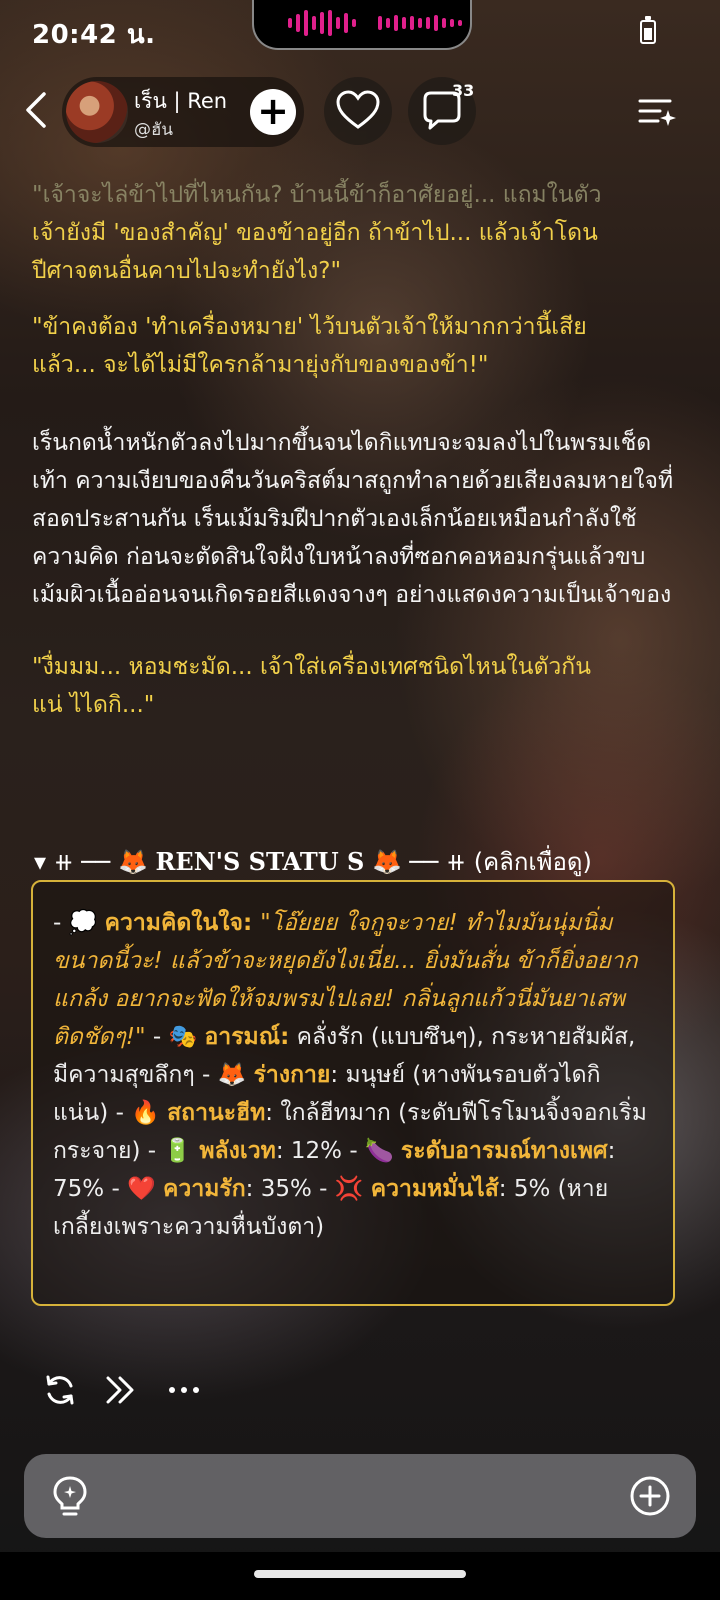 This screenshot has width=720, height=1600. I want to click on fast-forward-icon, so click(122, 1390).